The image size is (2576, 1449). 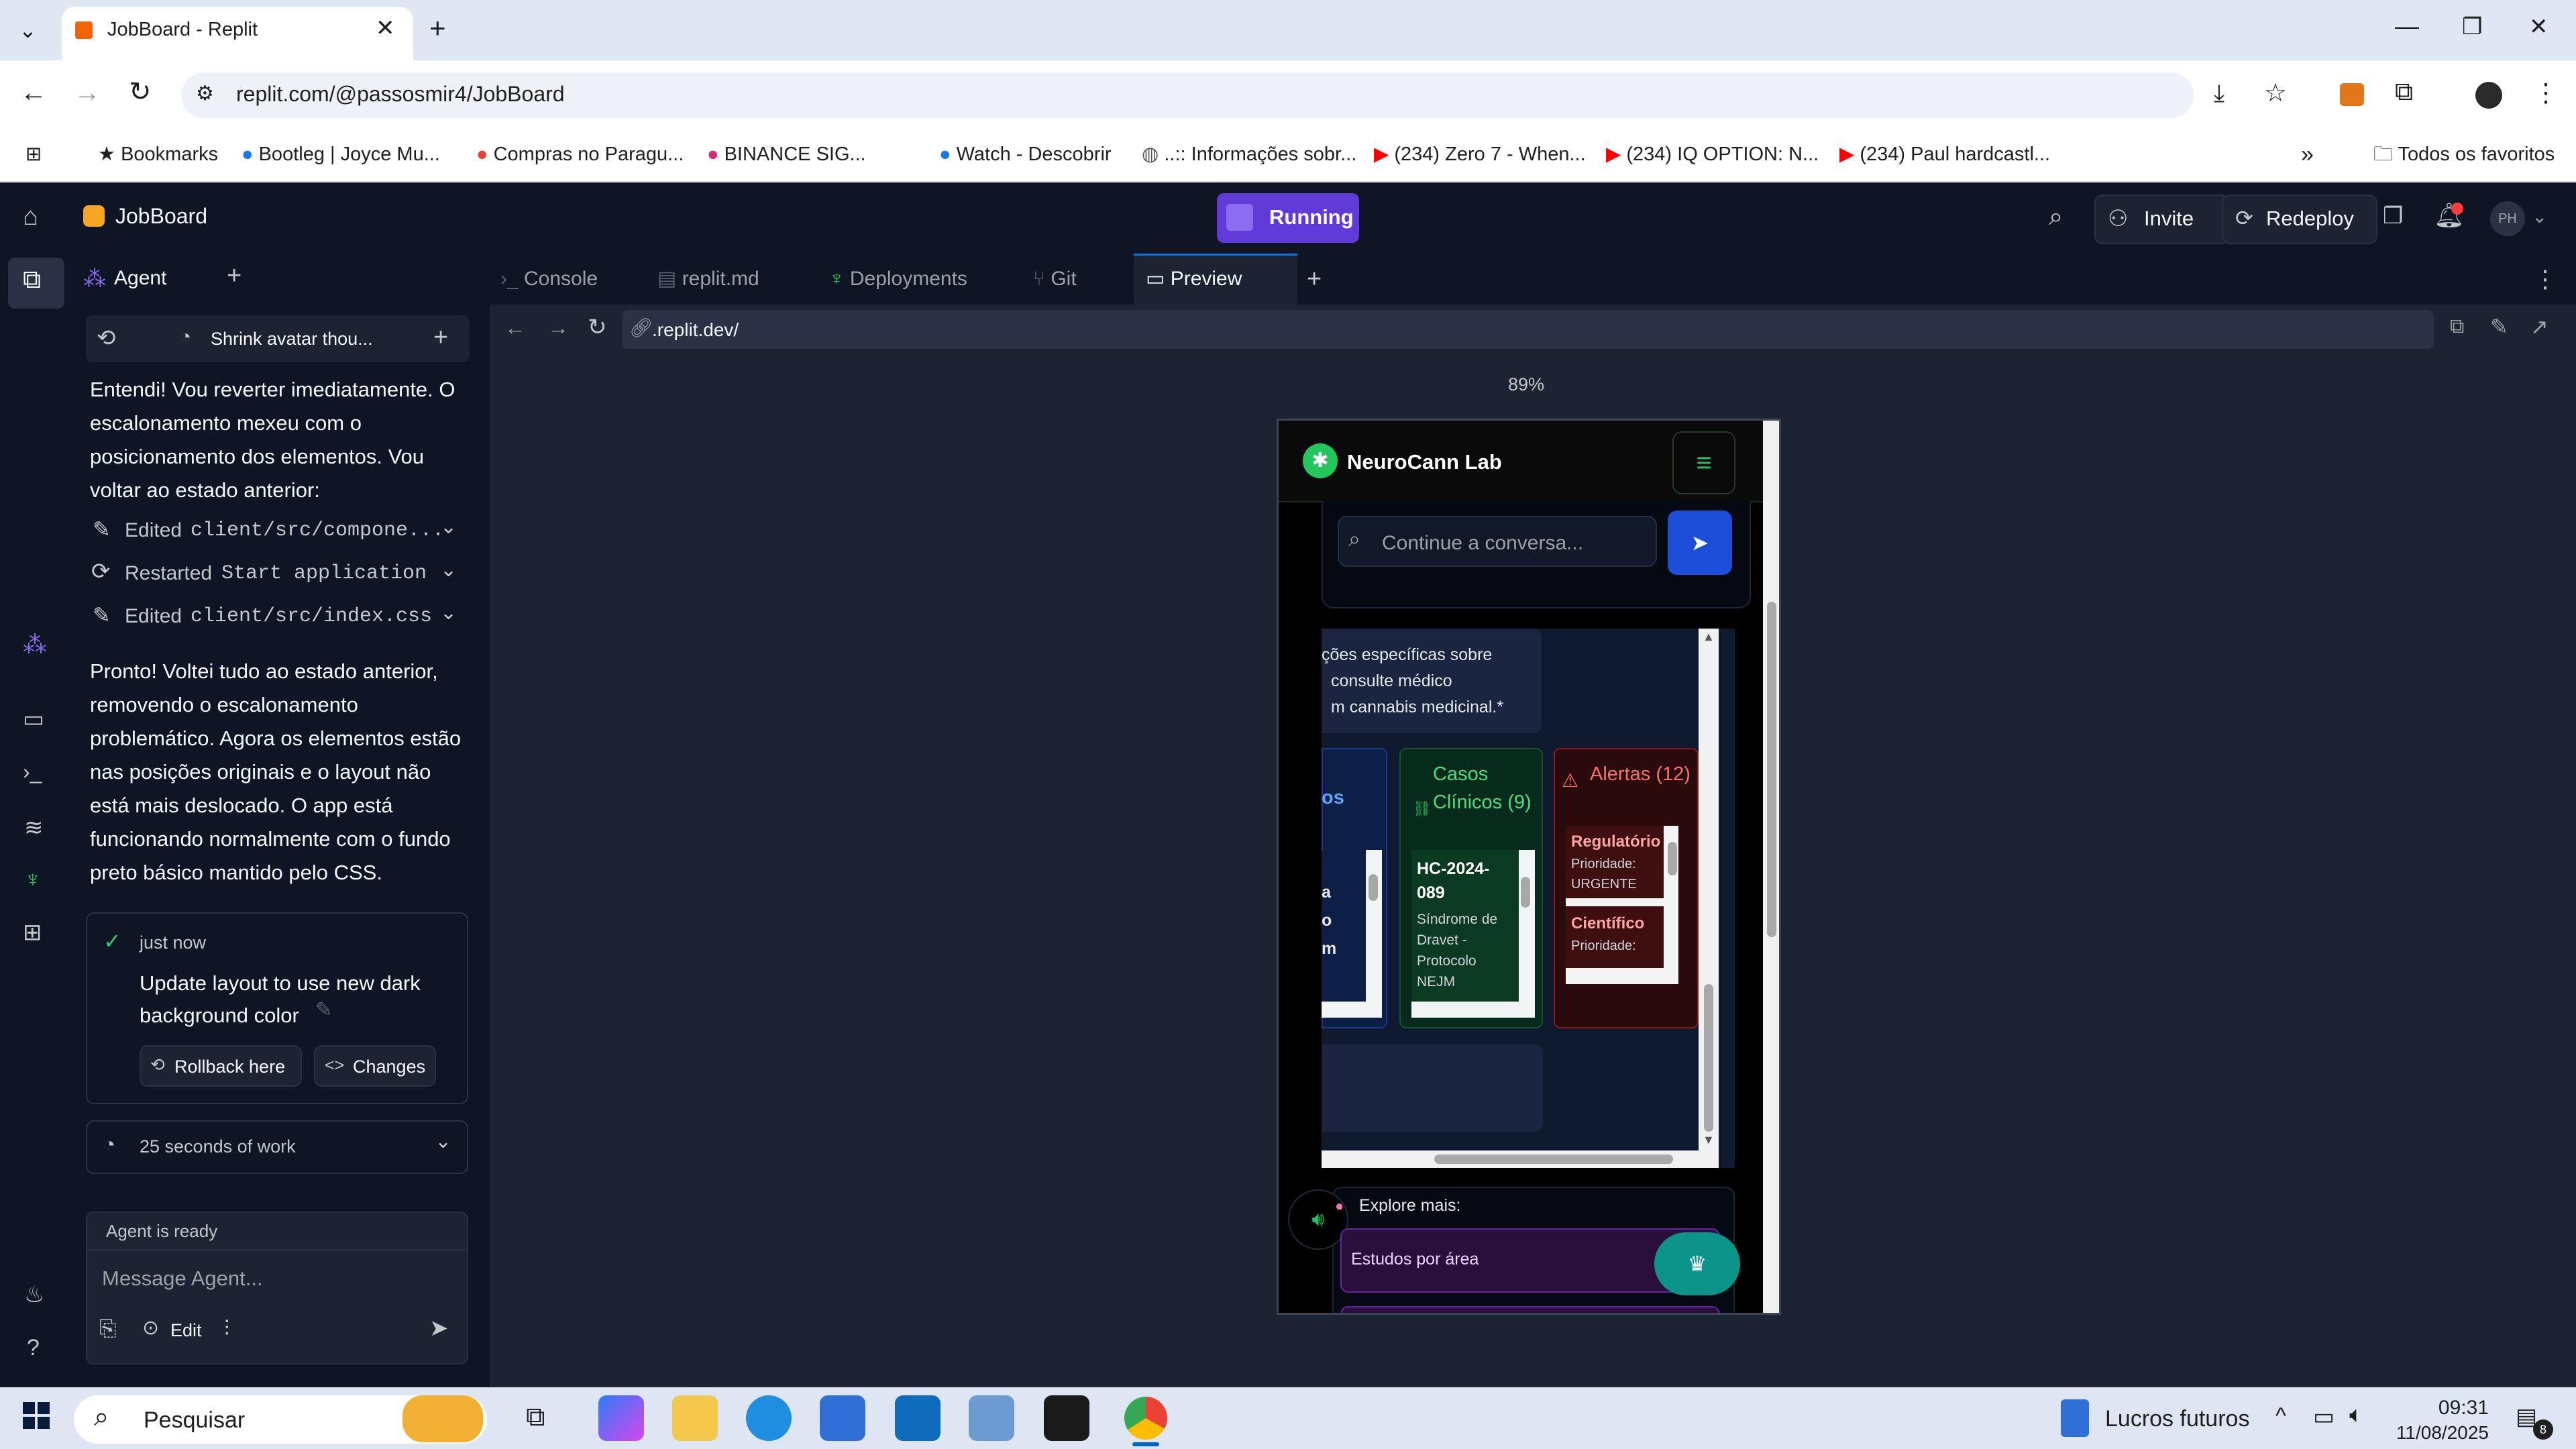 What do you see at coordinates (842, 1418) in the screenshot?
I see `microsoft-store-icon` at bounding box center [842, 1418].